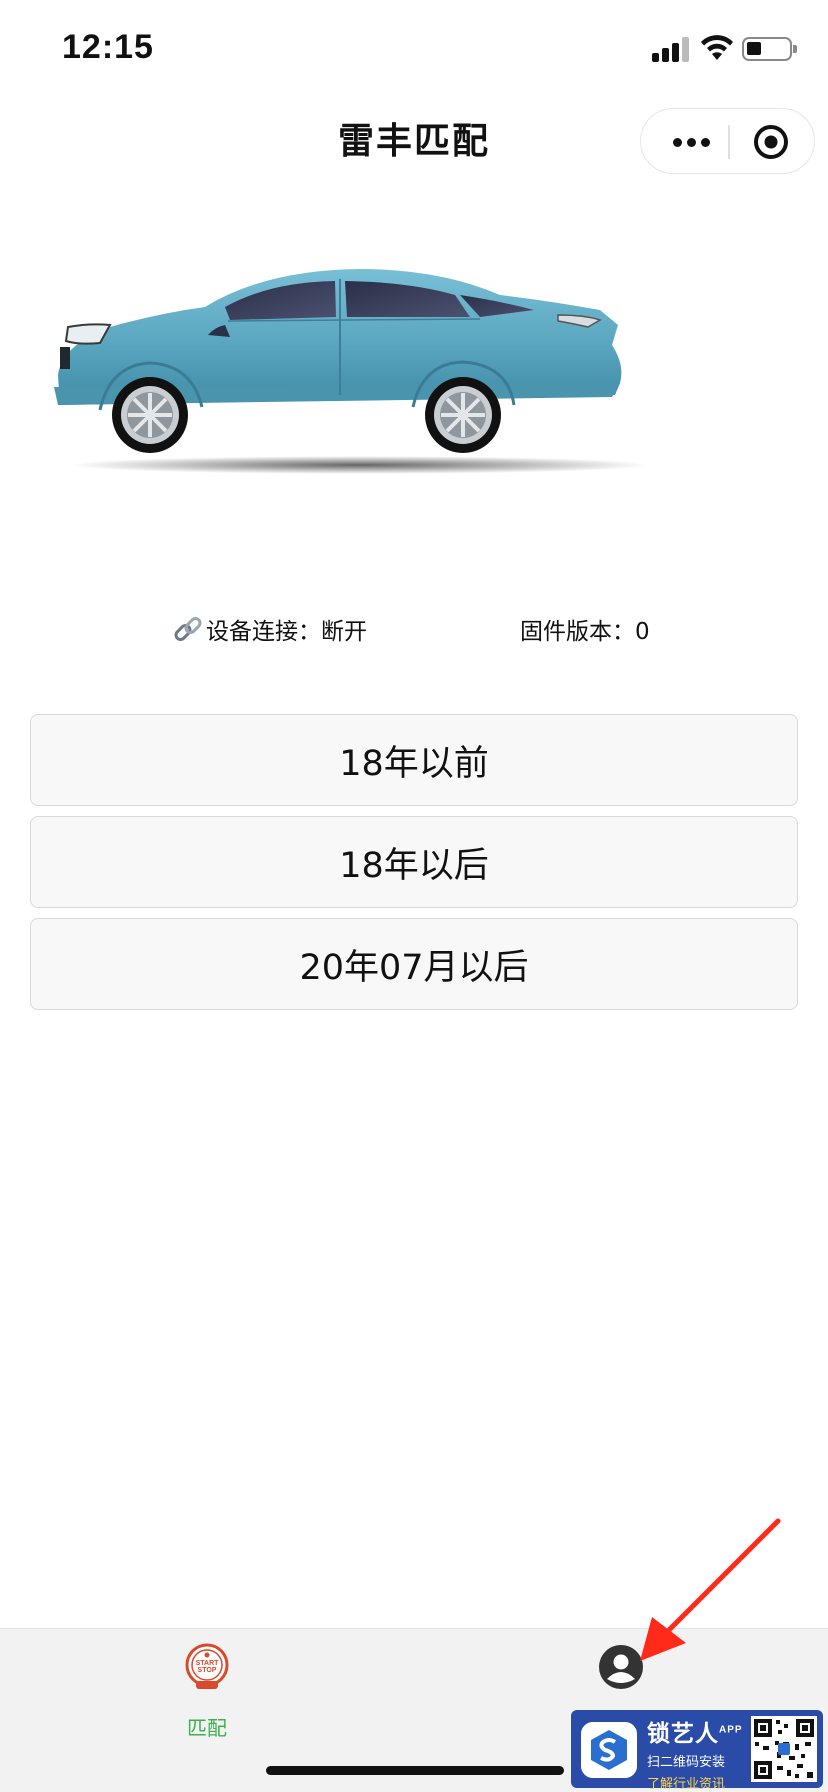 Image resolution: width=828 pixels, height=1792 pixels. I want to click on watermark-brand: 锁艺人, so click(683, 1733).